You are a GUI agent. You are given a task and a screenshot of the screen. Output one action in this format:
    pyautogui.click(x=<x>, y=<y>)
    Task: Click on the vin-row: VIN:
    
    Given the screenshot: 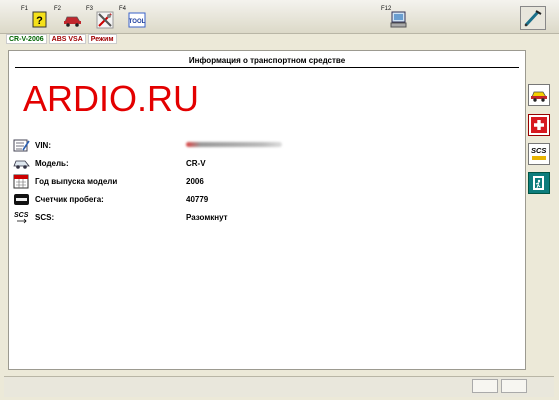 What is the action you would take?
    pyautogui.click(x=263, y=146)
    